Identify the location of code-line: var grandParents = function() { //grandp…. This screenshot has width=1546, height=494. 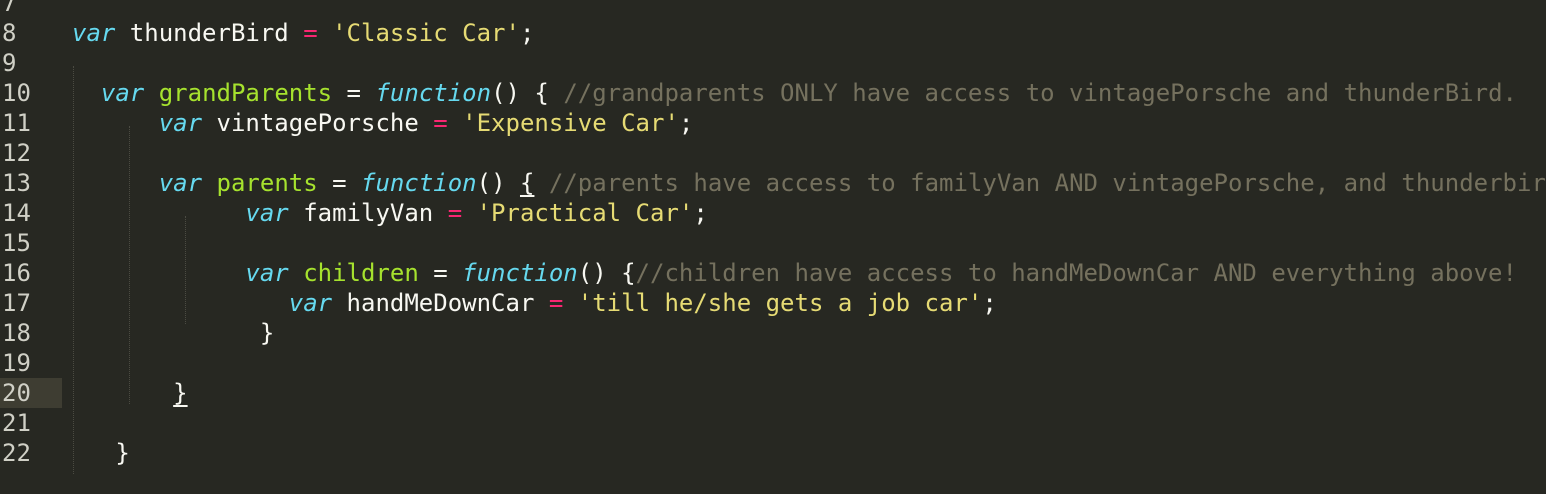
(794, 93).